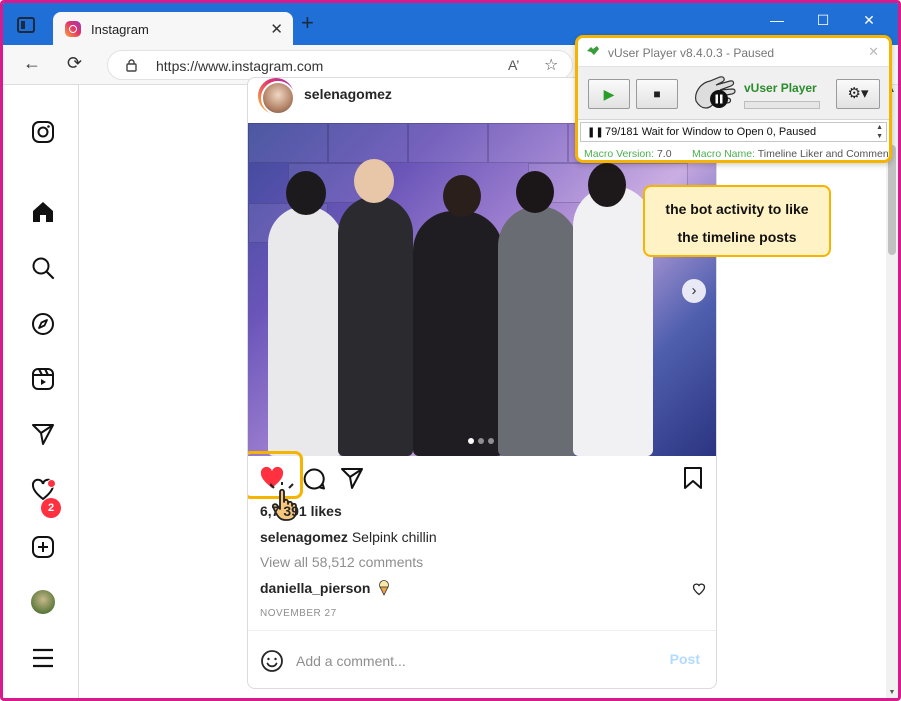  What do you see at coordinates (352, 478) in the screenshot?
I see `share-send-icon` at bounding box center [352, 478].